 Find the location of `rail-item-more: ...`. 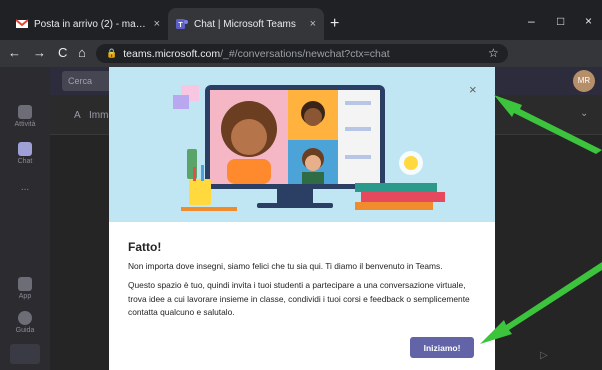

rail-item-more: ... is located at coordinates (25, 187).